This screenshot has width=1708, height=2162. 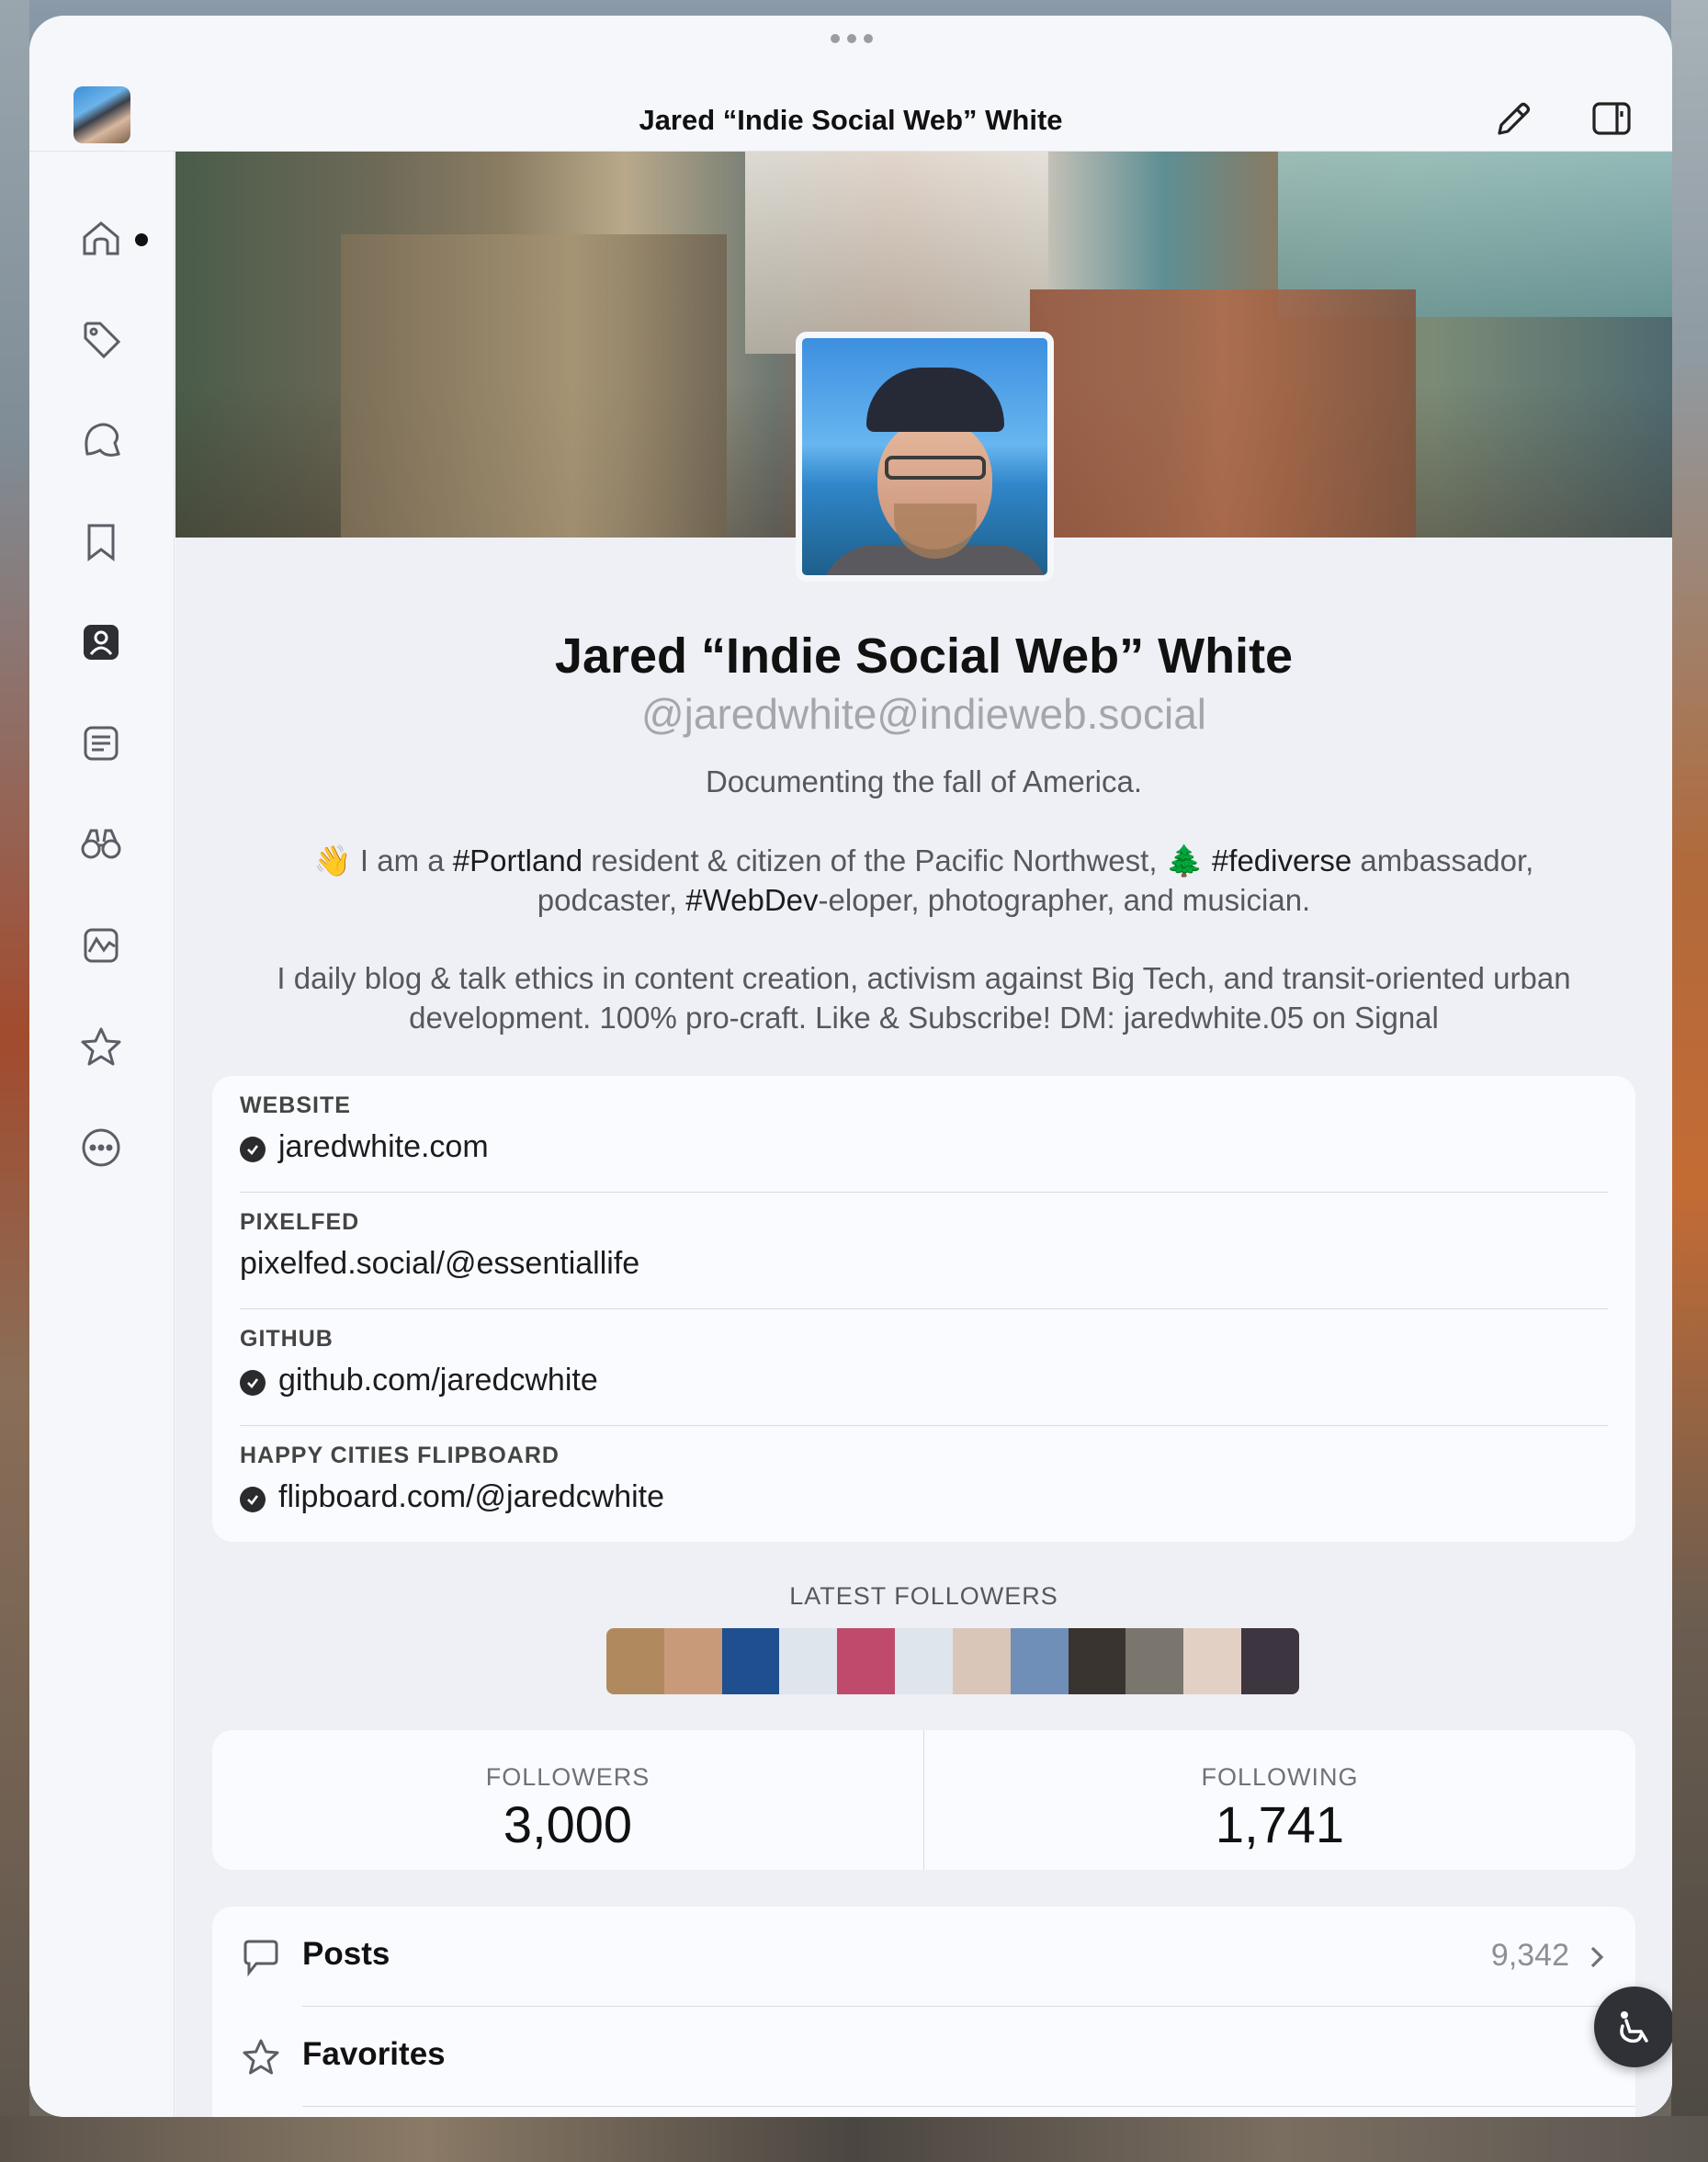 What do you see at coordinates (924, 1367) in the screenshot?
I see `profile-field-github: GITHUB github.com/jaredcwhite` at bounding box center [924, 1367].